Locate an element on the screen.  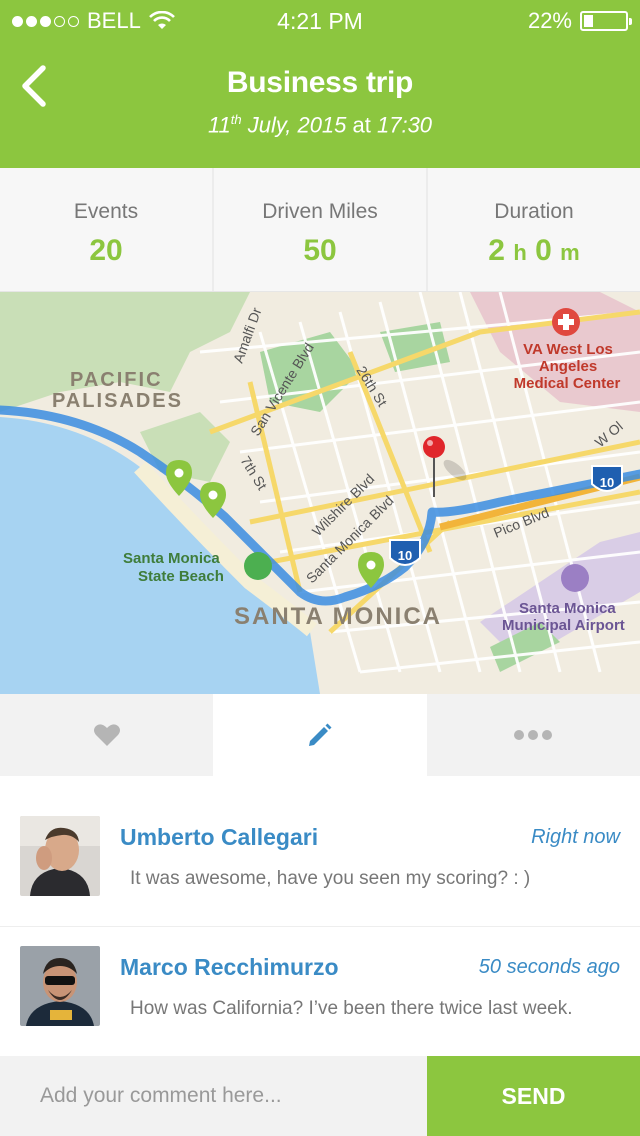
duration-minutes-unit: m is located at coordinates (570, 252).